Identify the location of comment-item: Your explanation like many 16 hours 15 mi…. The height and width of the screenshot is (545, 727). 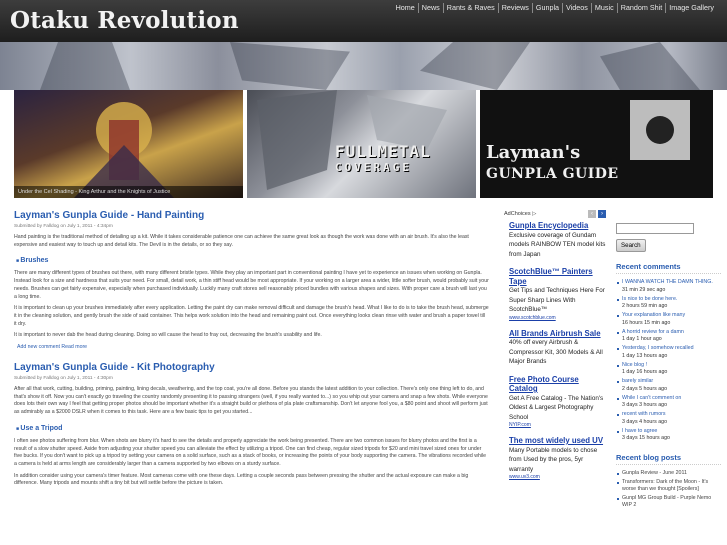
(668, 319).